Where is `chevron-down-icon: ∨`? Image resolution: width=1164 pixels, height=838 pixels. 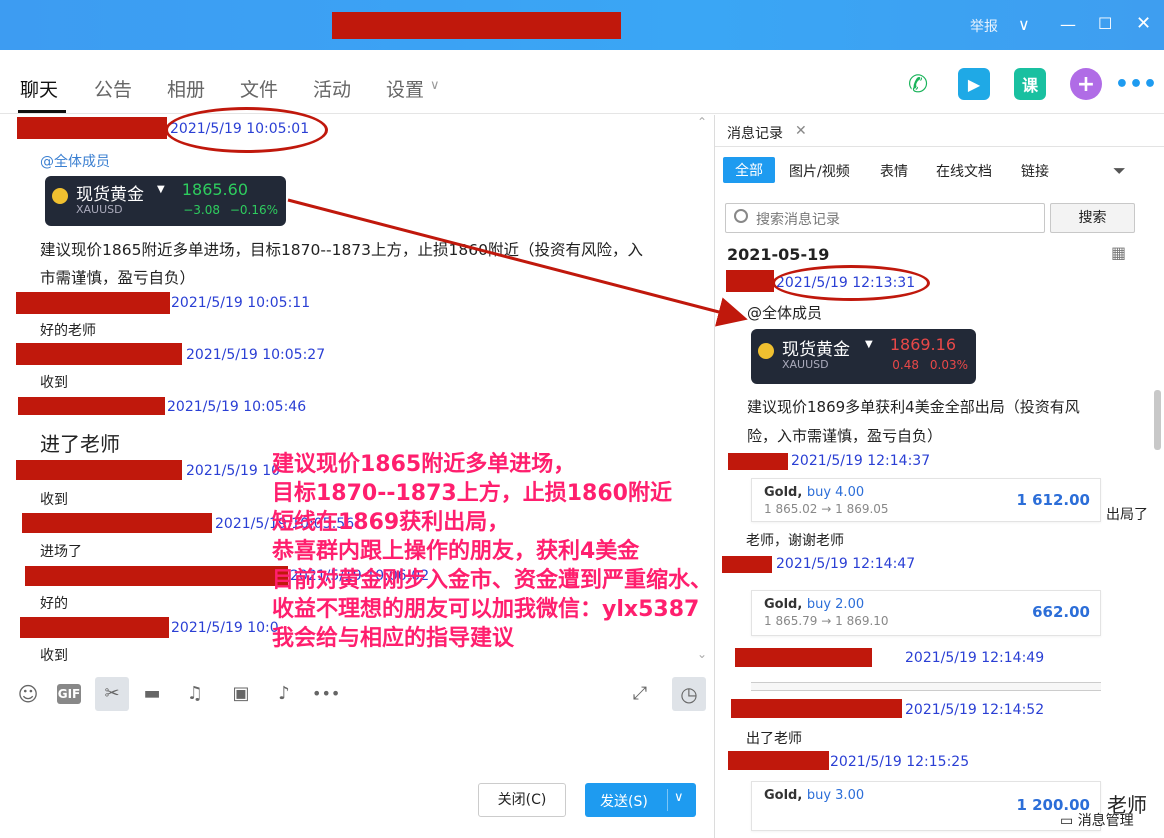
chevron-down-icon: ∨ is located at coordinates (1024, 24).